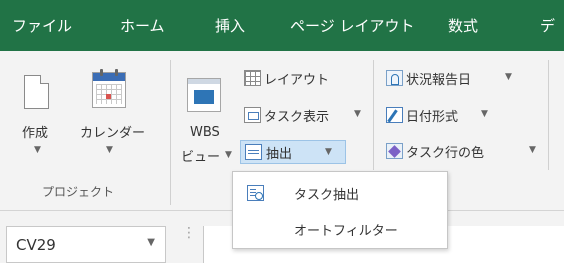  Describe the element at coordinates (204, 95) in the screenshot. I see `wbs-view-icon` at that location.